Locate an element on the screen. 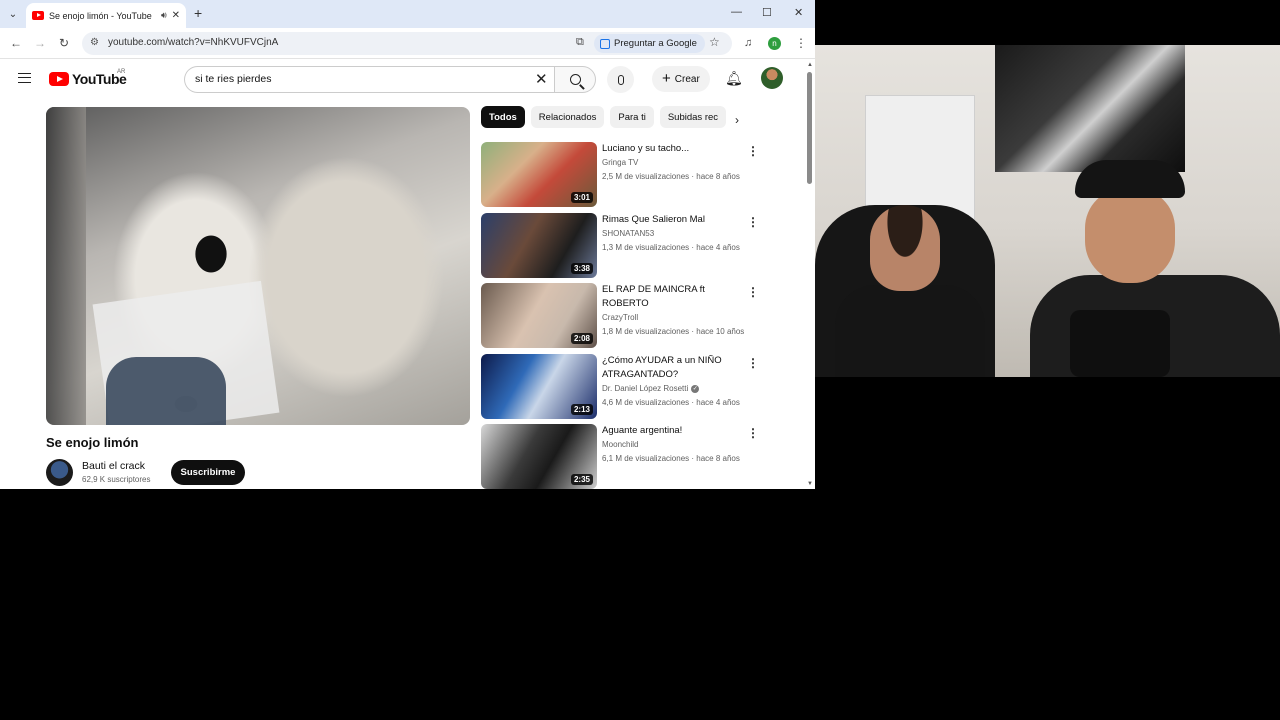  scroll-thumb is located at coordinates (809, 128).